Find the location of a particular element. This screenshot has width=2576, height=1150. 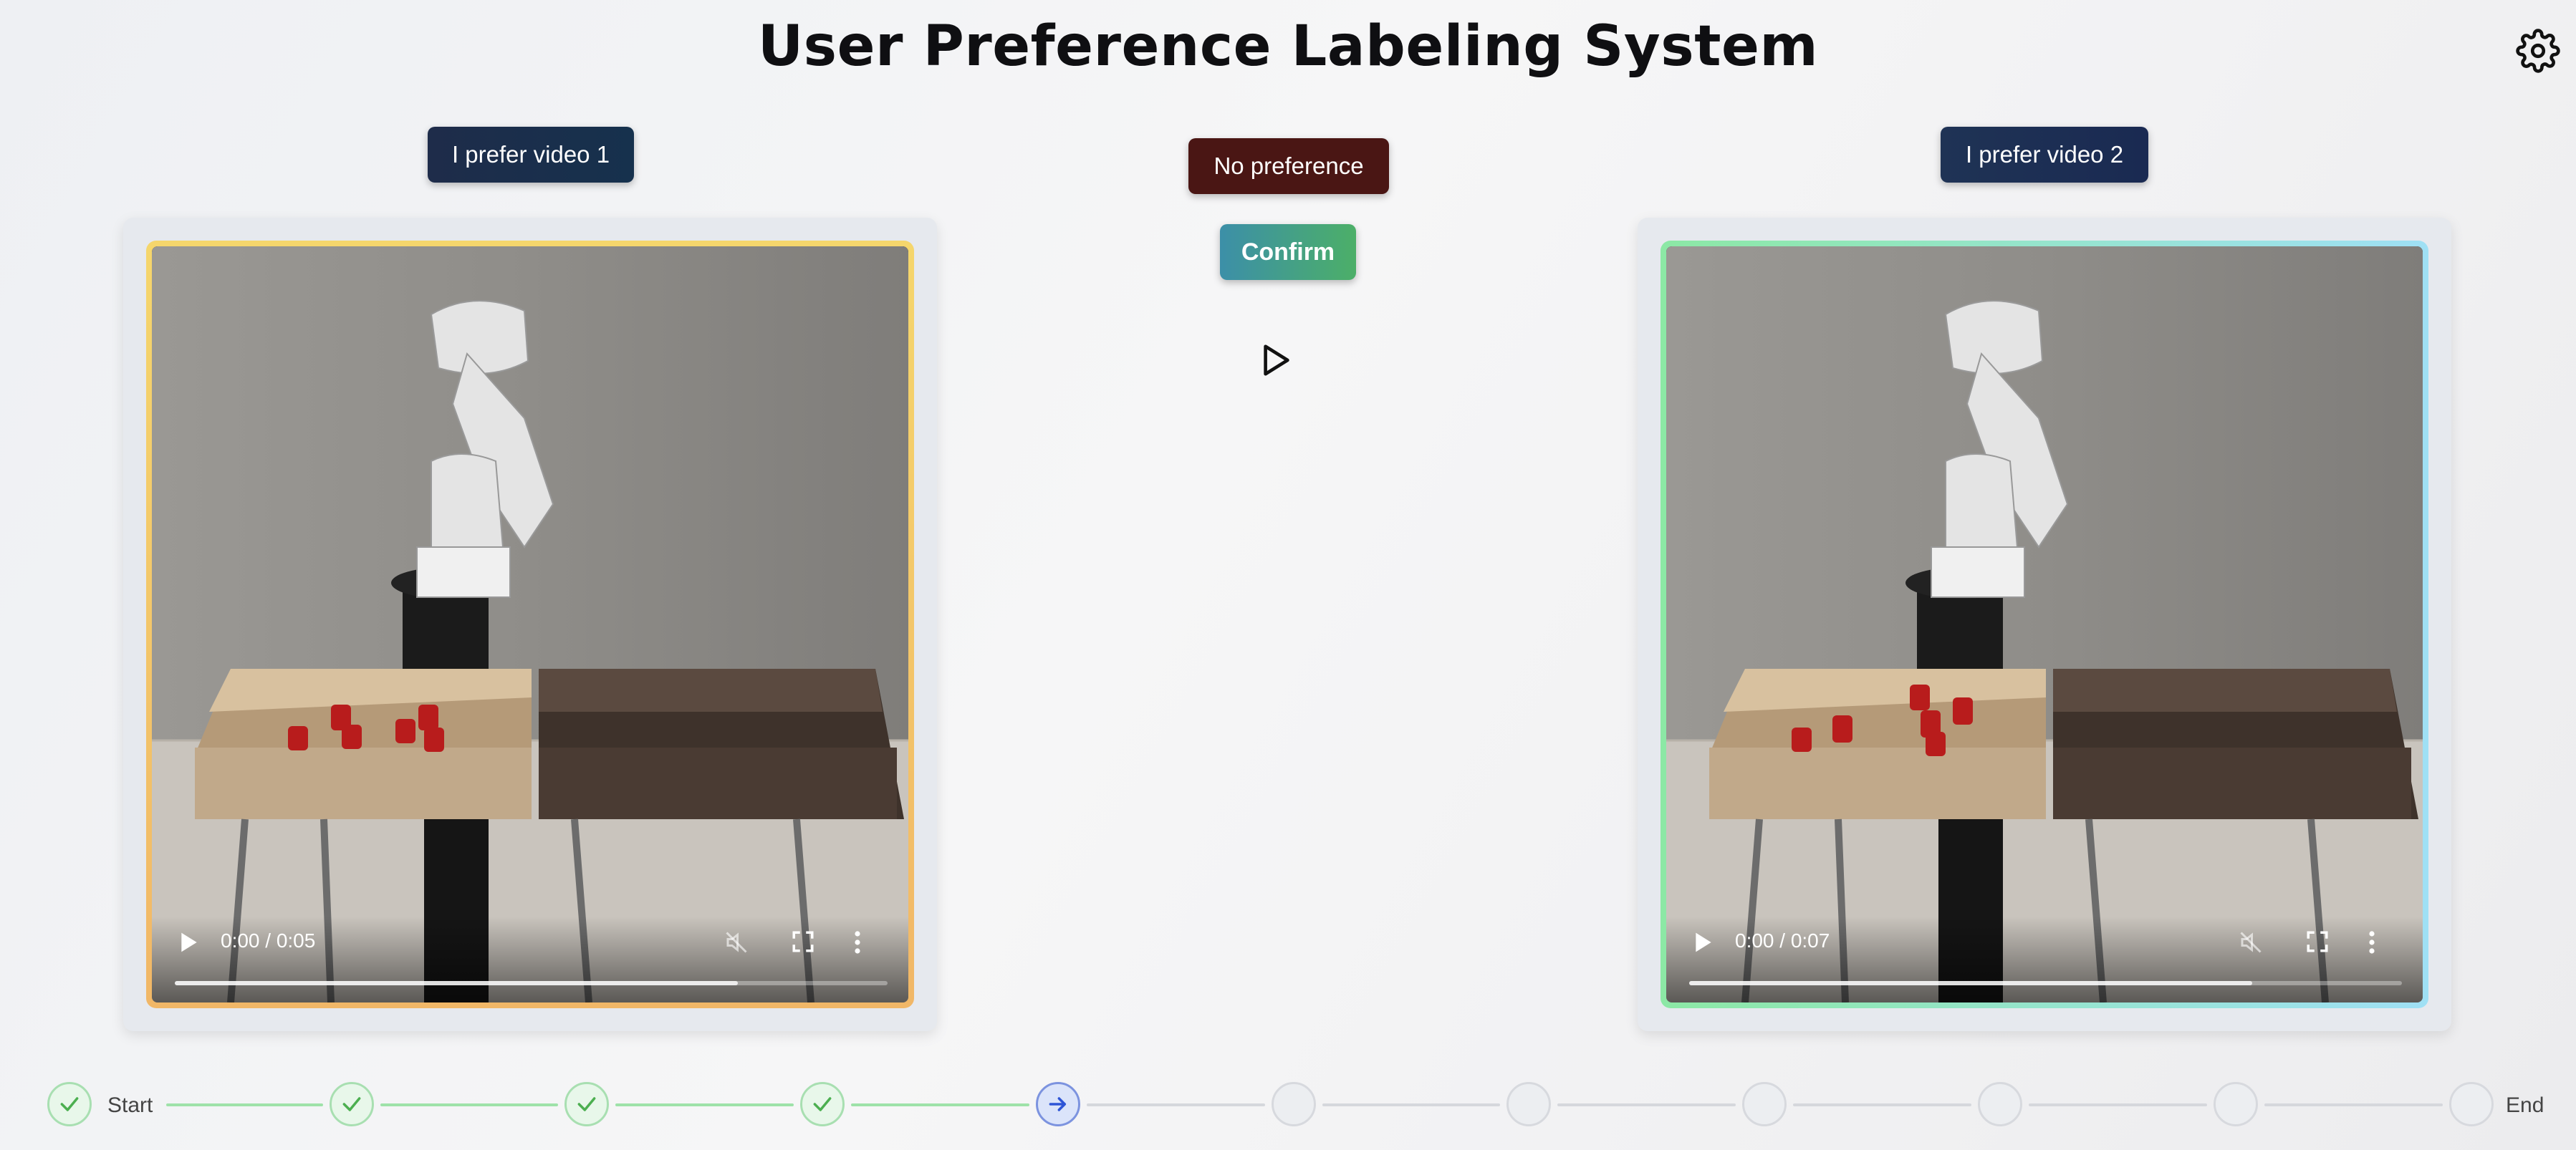

video-1-time: 0:00 / 0:05 is located at coordinates (269, 940).